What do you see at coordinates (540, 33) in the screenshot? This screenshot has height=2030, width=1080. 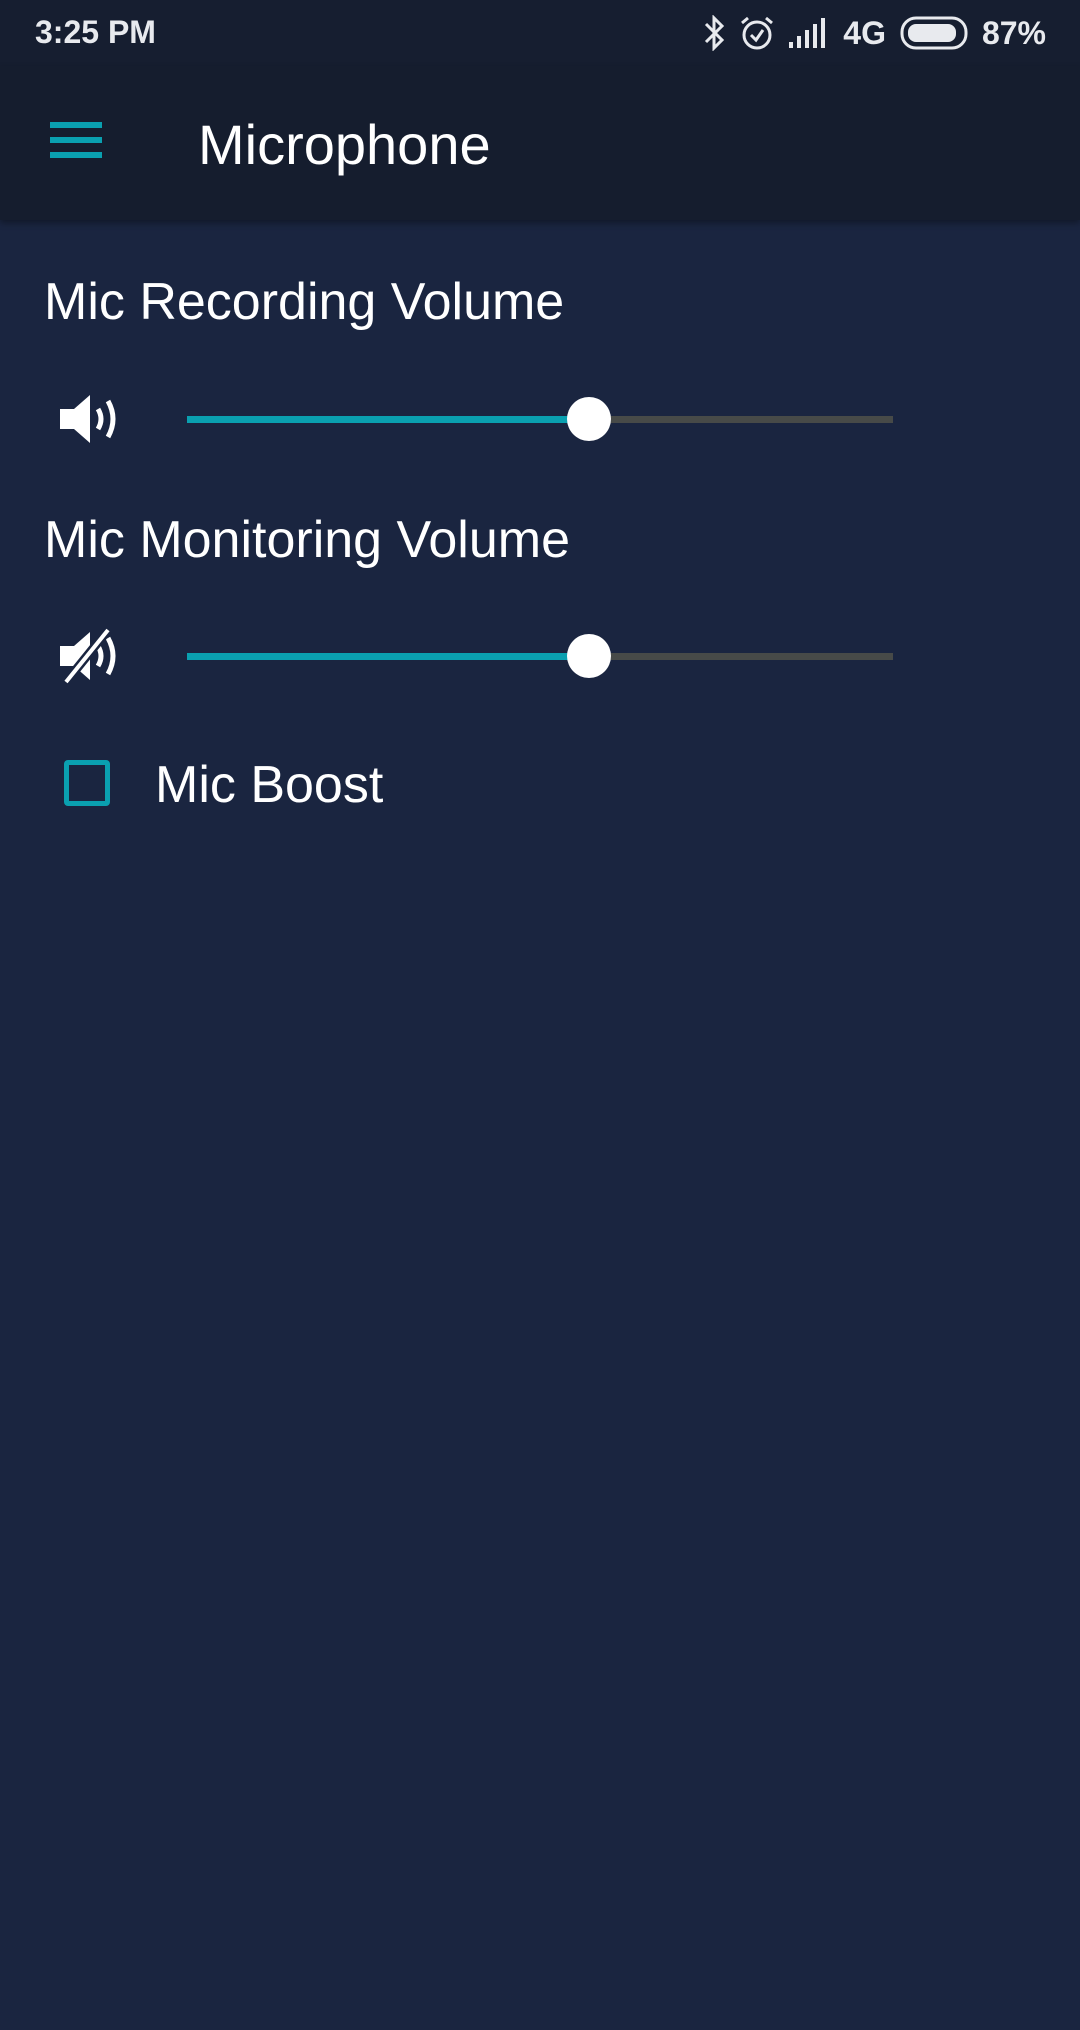 I see `status-bar: 3:25 PM 4G 87%` at bounding box center [540, 33].